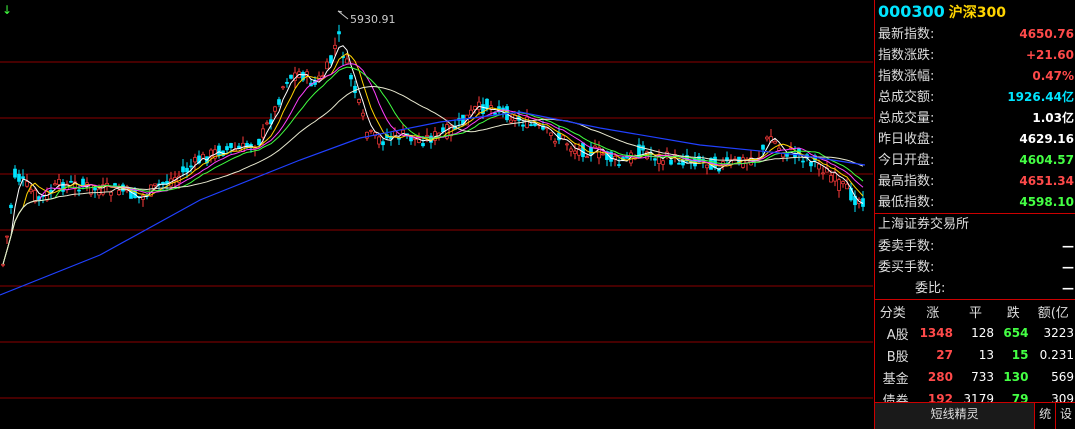 The height and width of the screenshot is (429, 1075). I want to click on quote-row: 指数涨幅: 0.47%, so click(975, 76).